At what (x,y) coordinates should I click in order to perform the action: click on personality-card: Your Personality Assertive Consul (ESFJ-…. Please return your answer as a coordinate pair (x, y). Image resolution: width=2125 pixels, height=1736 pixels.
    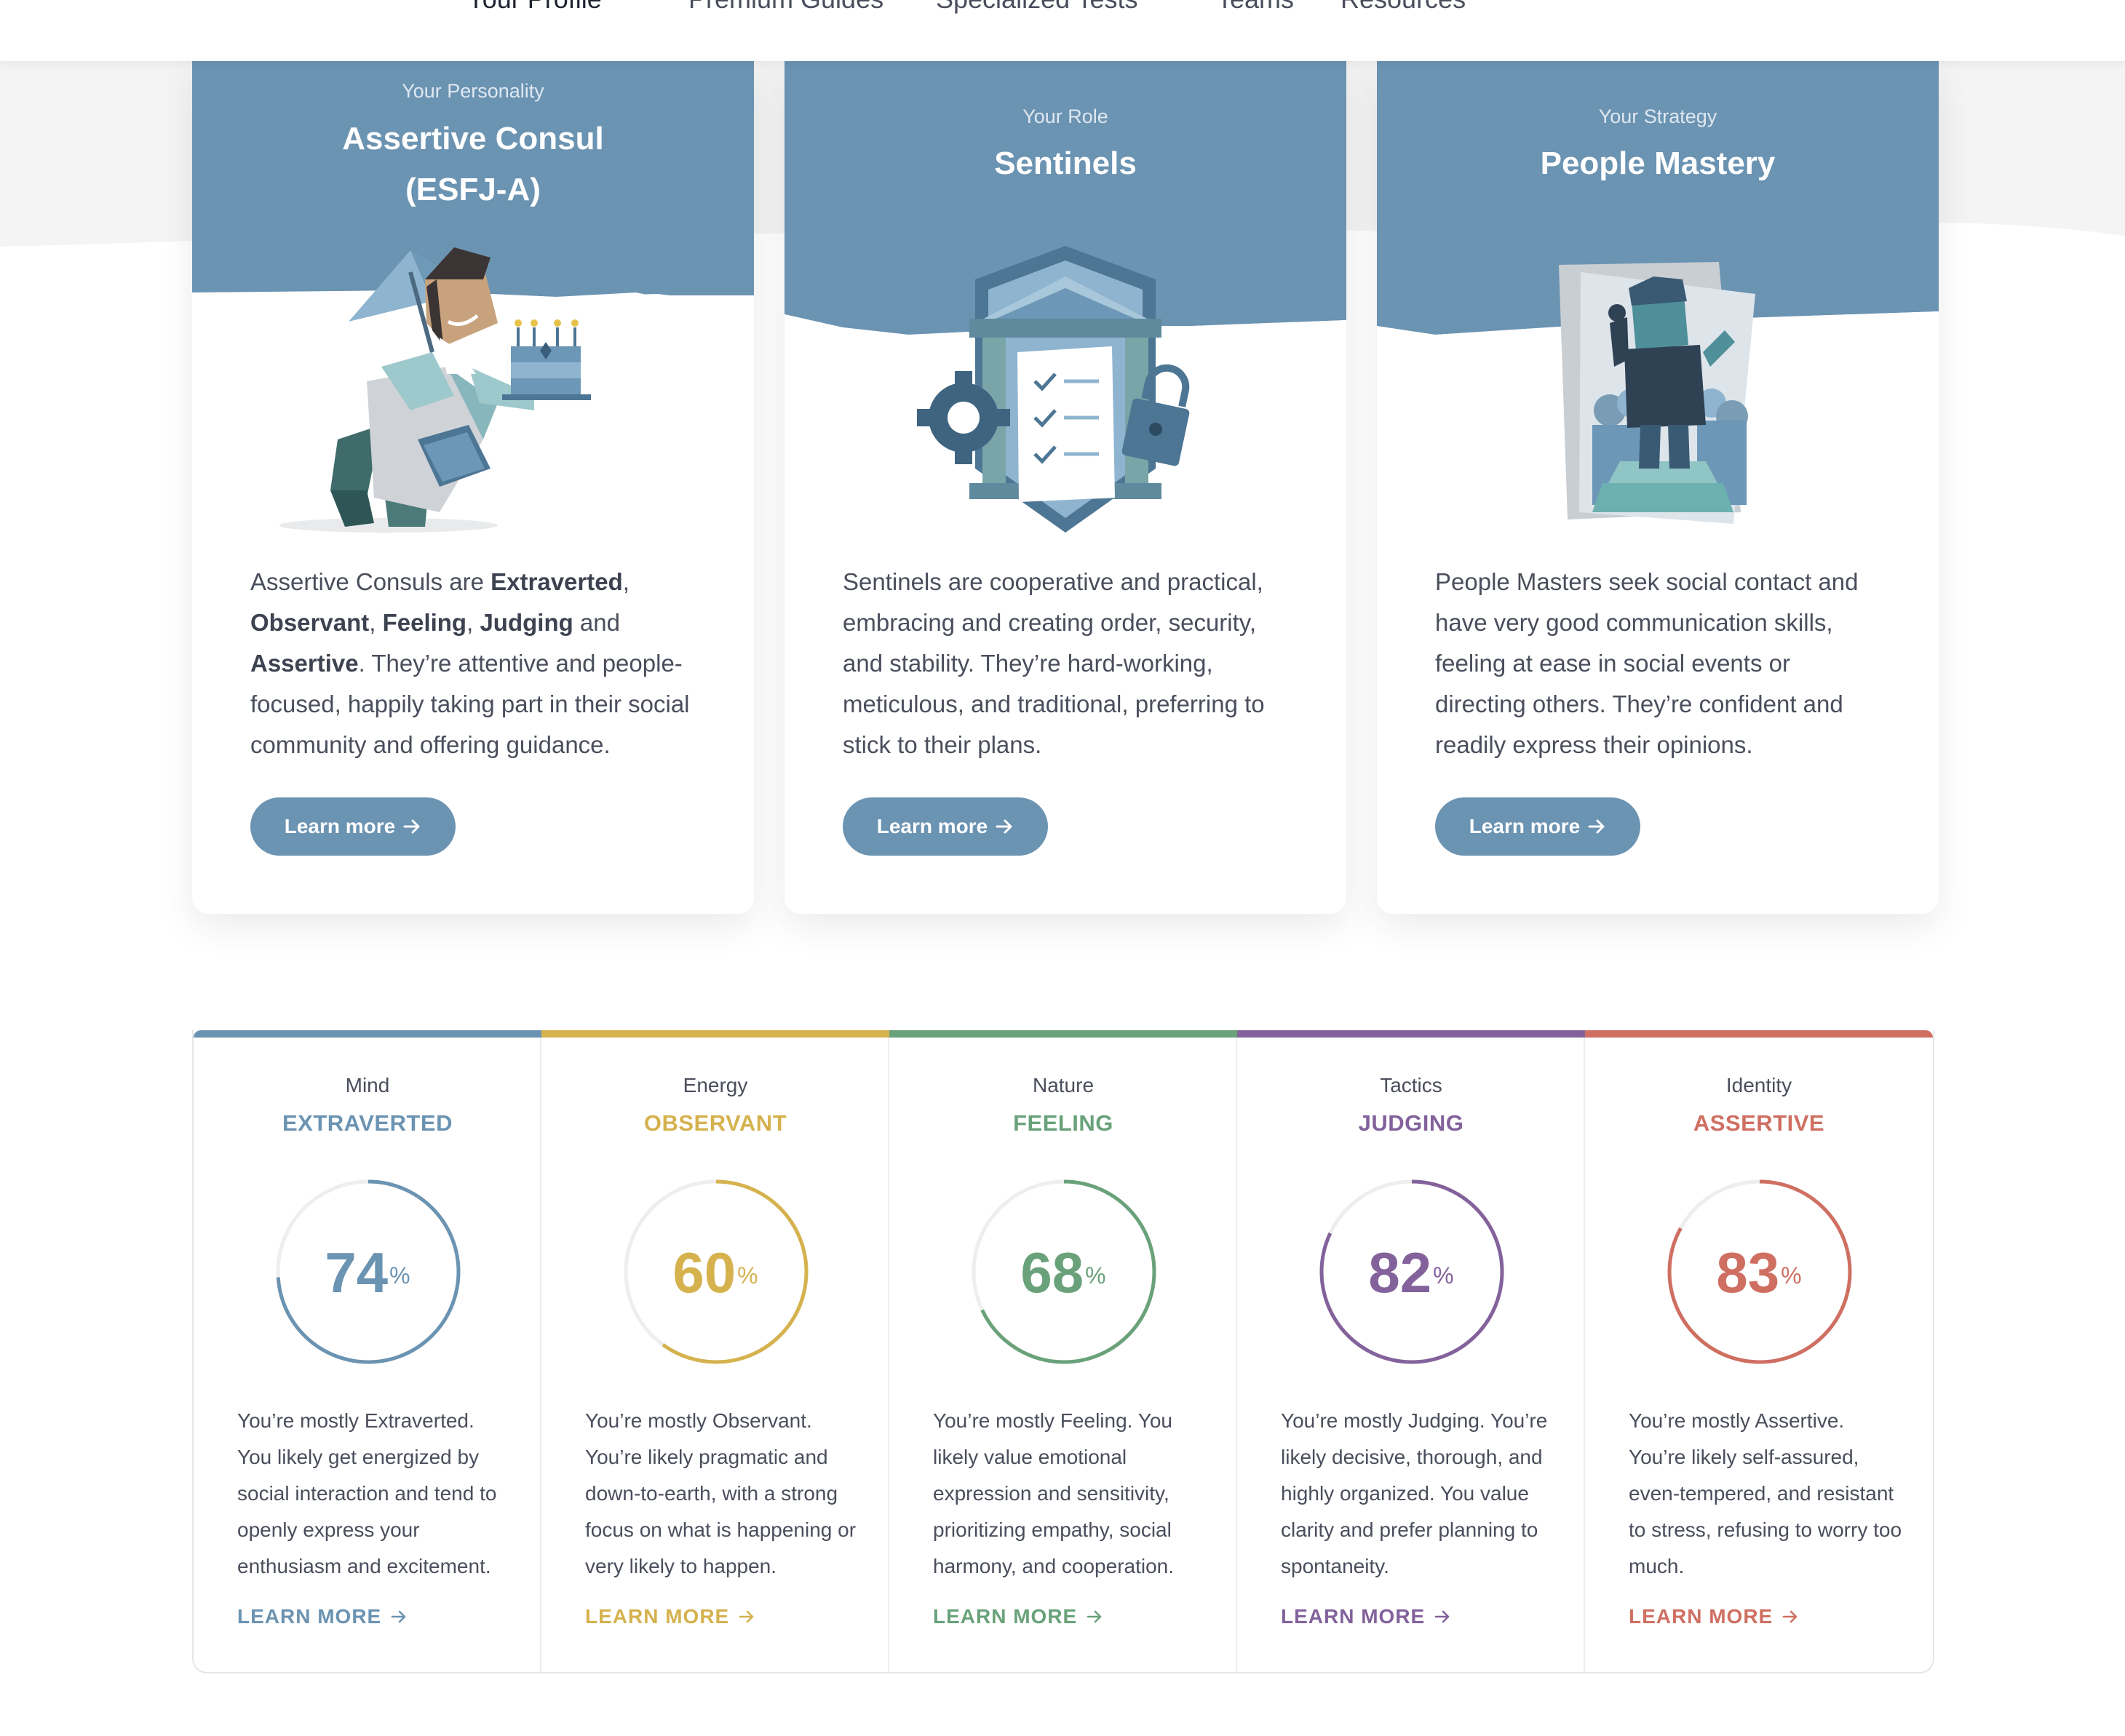
    Looking at the image, I should click on (473, 488).